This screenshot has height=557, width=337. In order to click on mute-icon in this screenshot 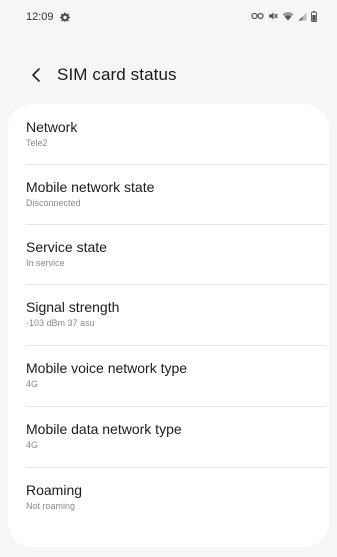, I will do `click(273, 16)`.